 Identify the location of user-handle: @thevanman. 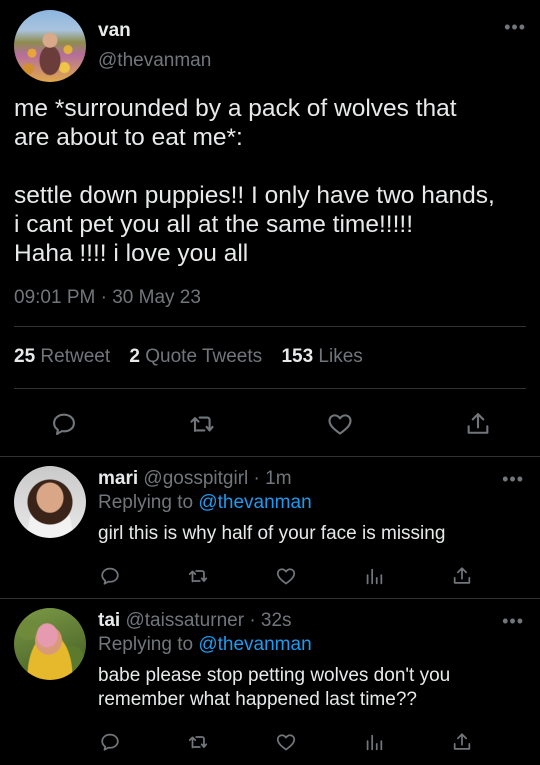
(154, 61).